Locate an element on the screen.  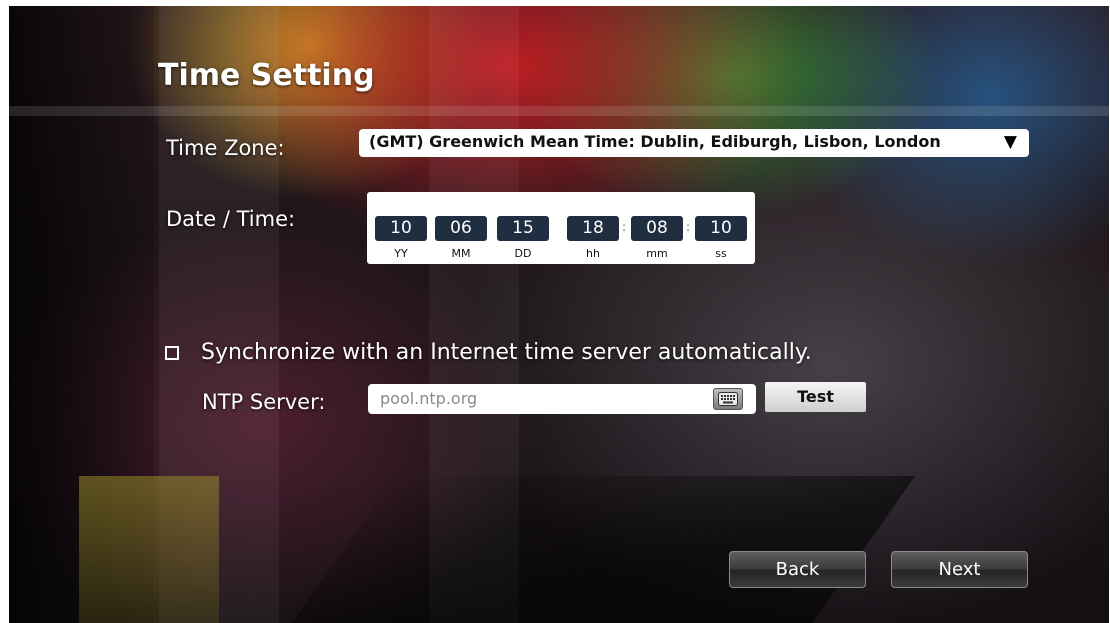
background-track is located at coordinates (599, 549).